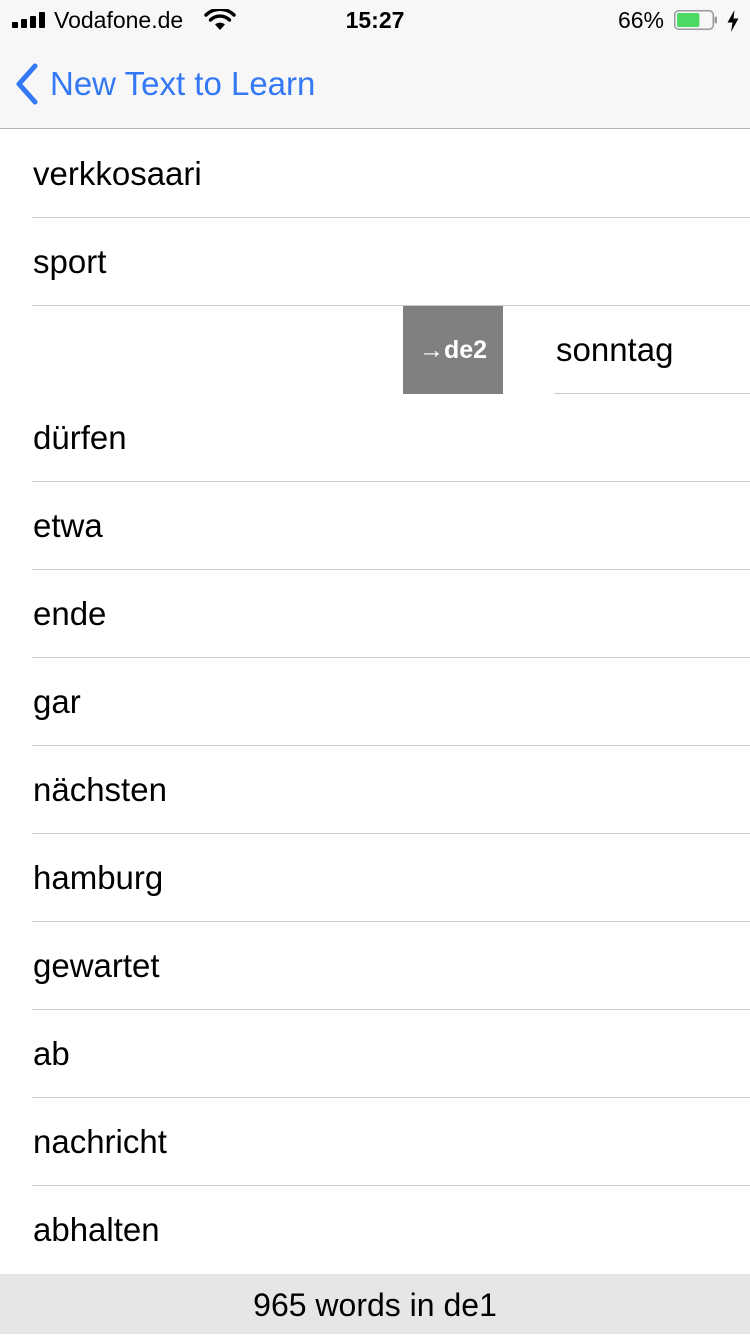 This screenshot has height=1336, width=750. I want to click on word-label: dürfen, so click(80, 437).